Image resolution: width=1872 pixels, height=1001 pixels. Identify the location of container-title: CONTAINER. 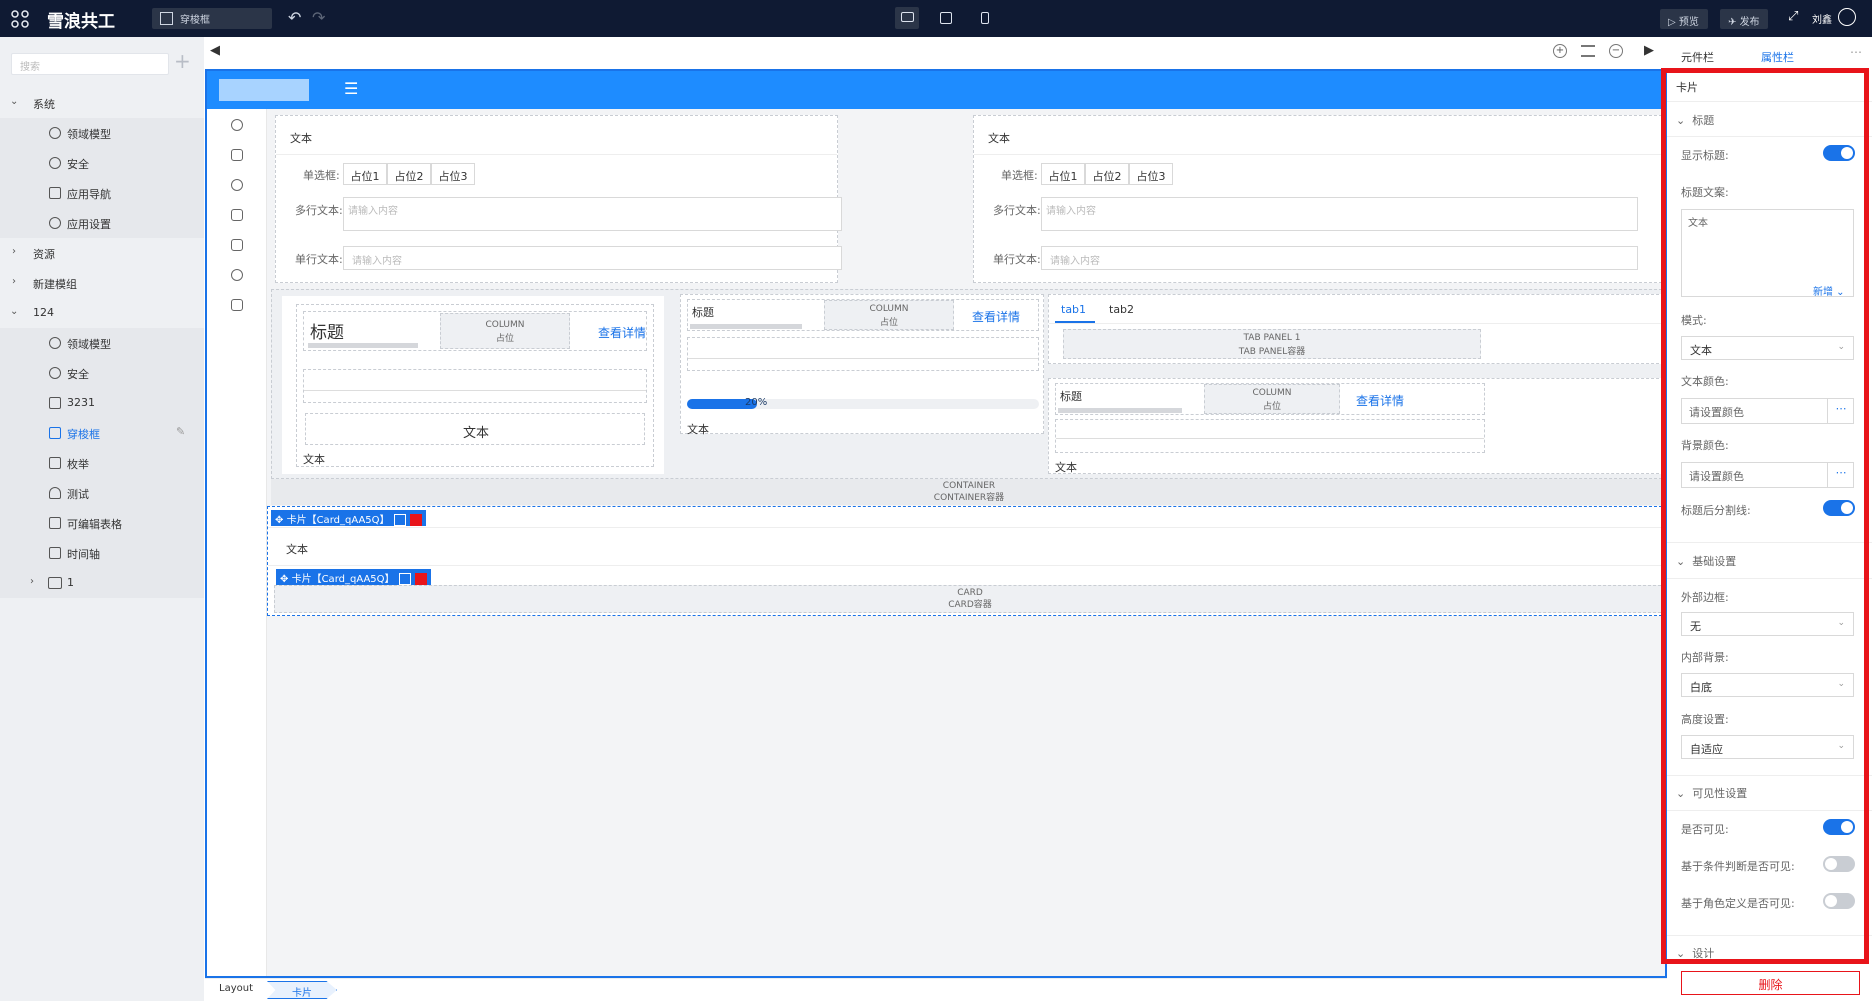
(969, 486).